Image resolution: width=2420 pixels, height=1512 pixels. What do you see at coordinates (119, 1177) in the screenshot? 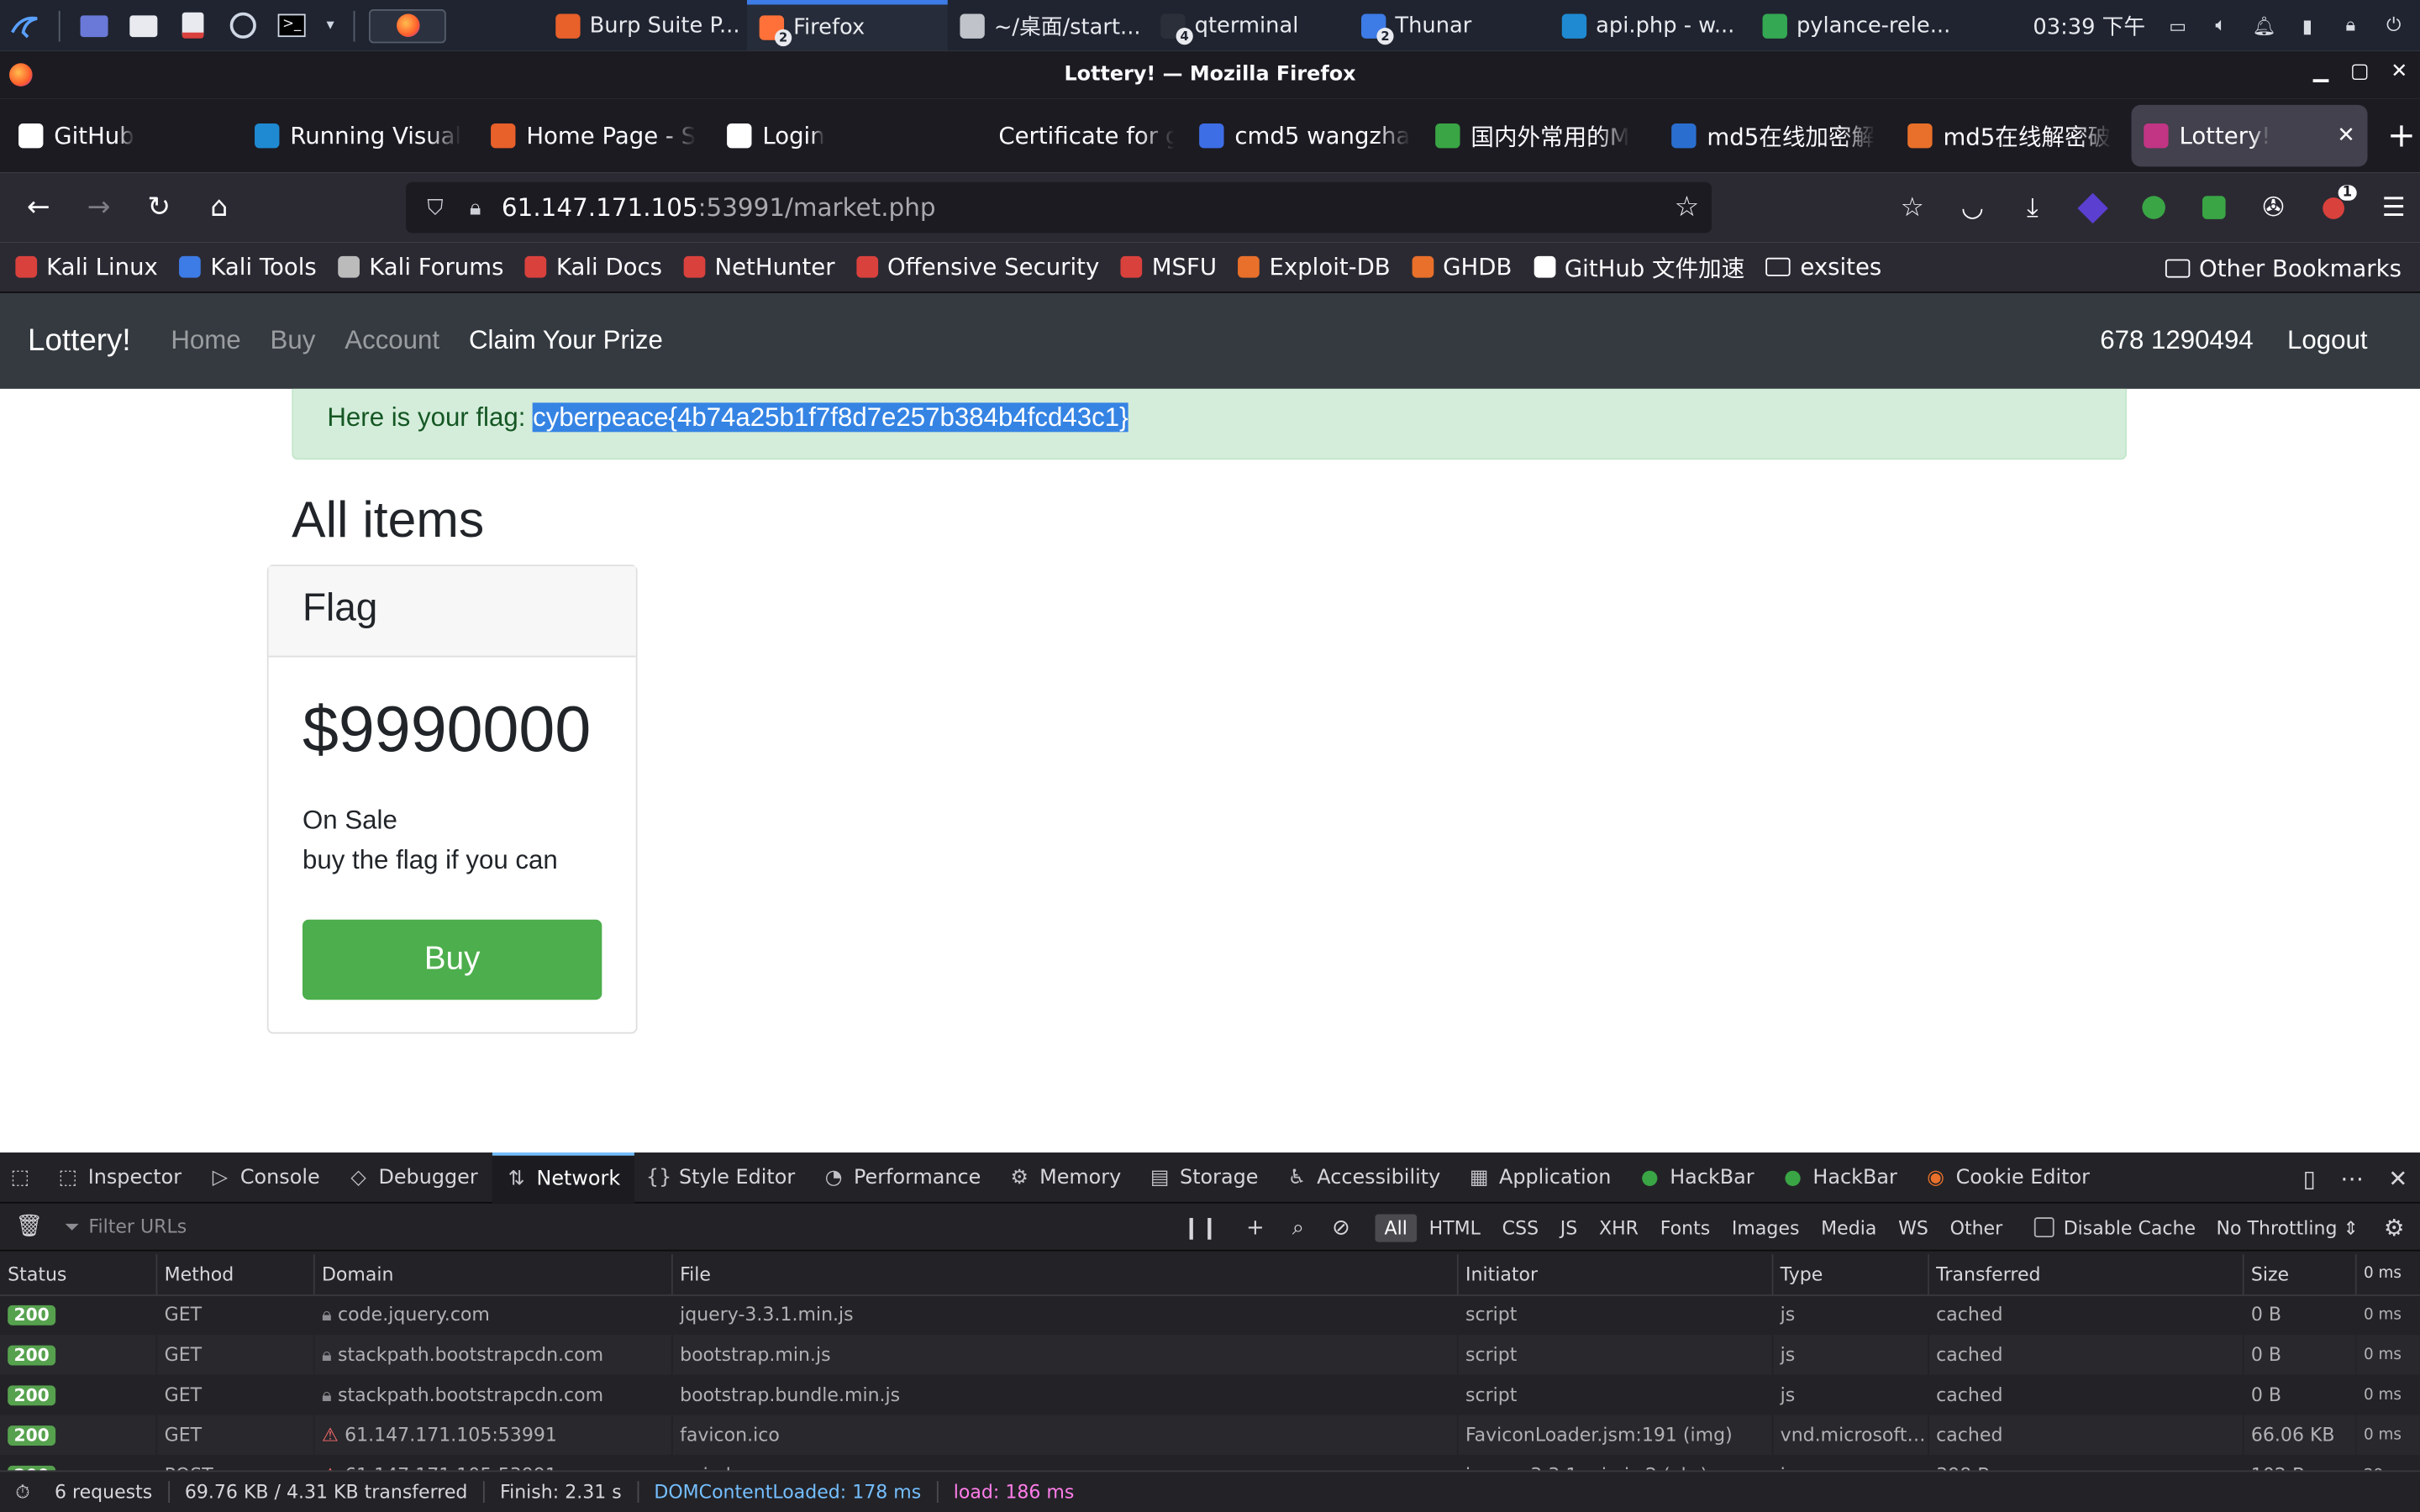
I see `devtools-tab: ⬚ Inspector` at bounding box center [119, 1177].